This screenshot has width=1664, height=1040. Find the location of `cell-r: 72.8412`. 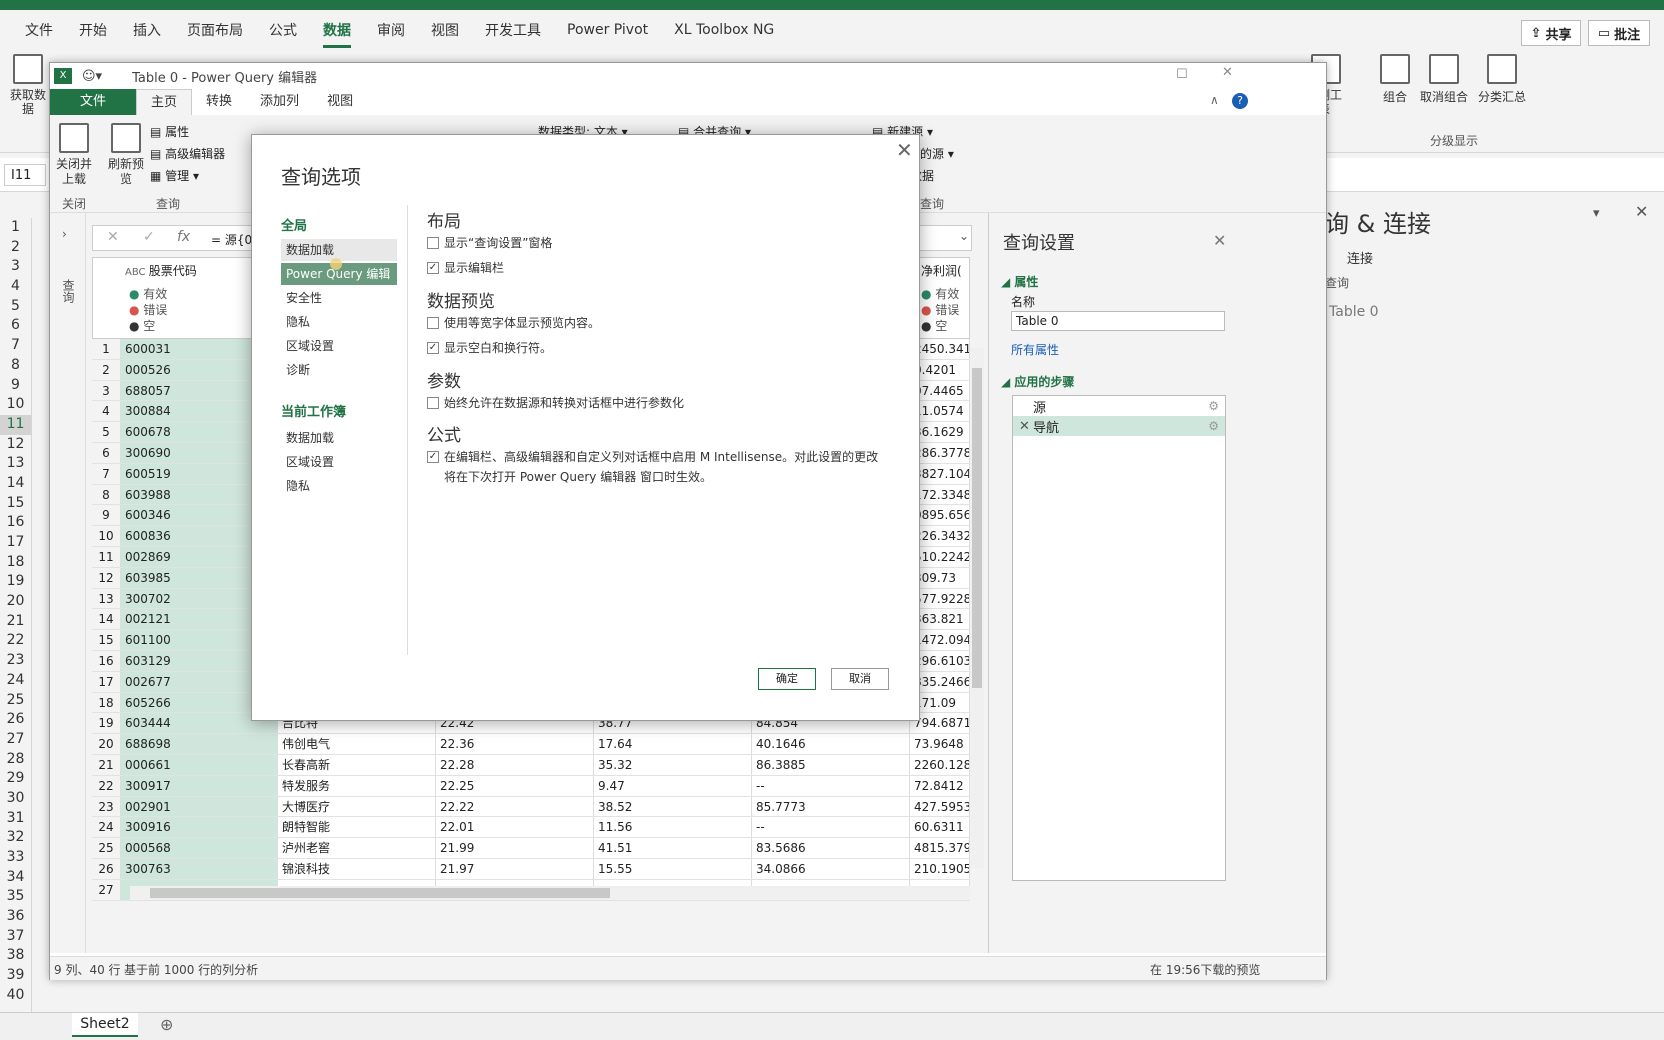

cell-r: 72.8412 is located at coordinates (940, 785).